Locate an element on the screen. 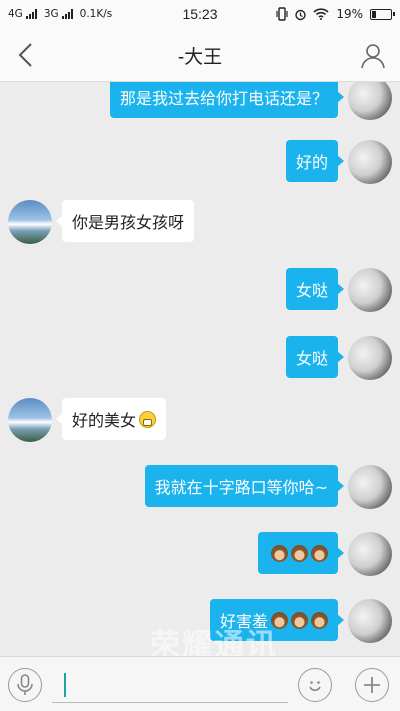 This screenshot has height=711, width=400. plus-button is located at coordinates (372, 685).